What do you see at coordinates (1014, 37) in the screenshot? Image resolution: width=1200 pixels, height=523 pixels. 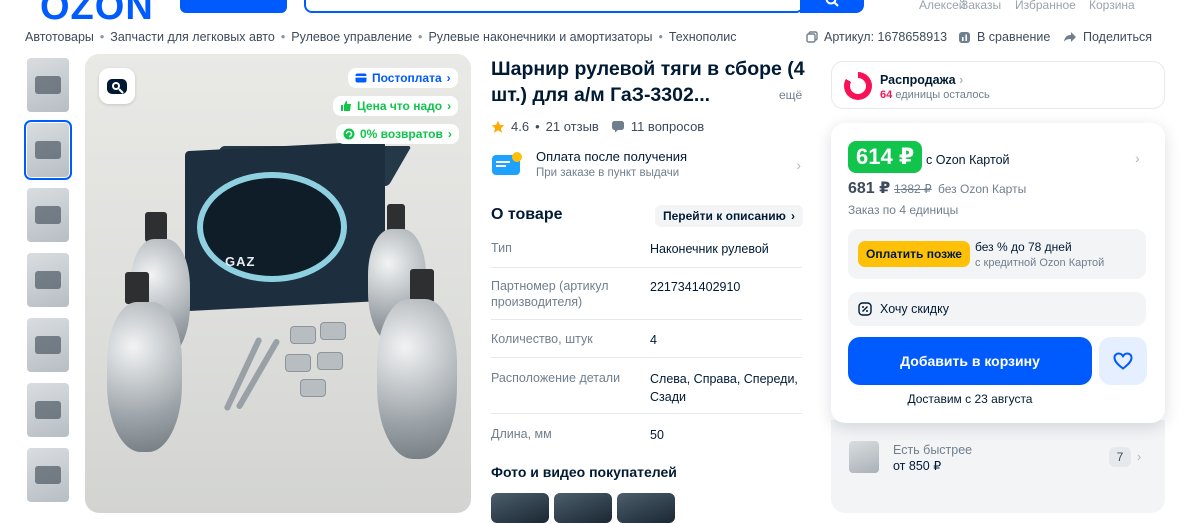 I see `compare-label: В сравнение` at bounding box center [1014, 37].